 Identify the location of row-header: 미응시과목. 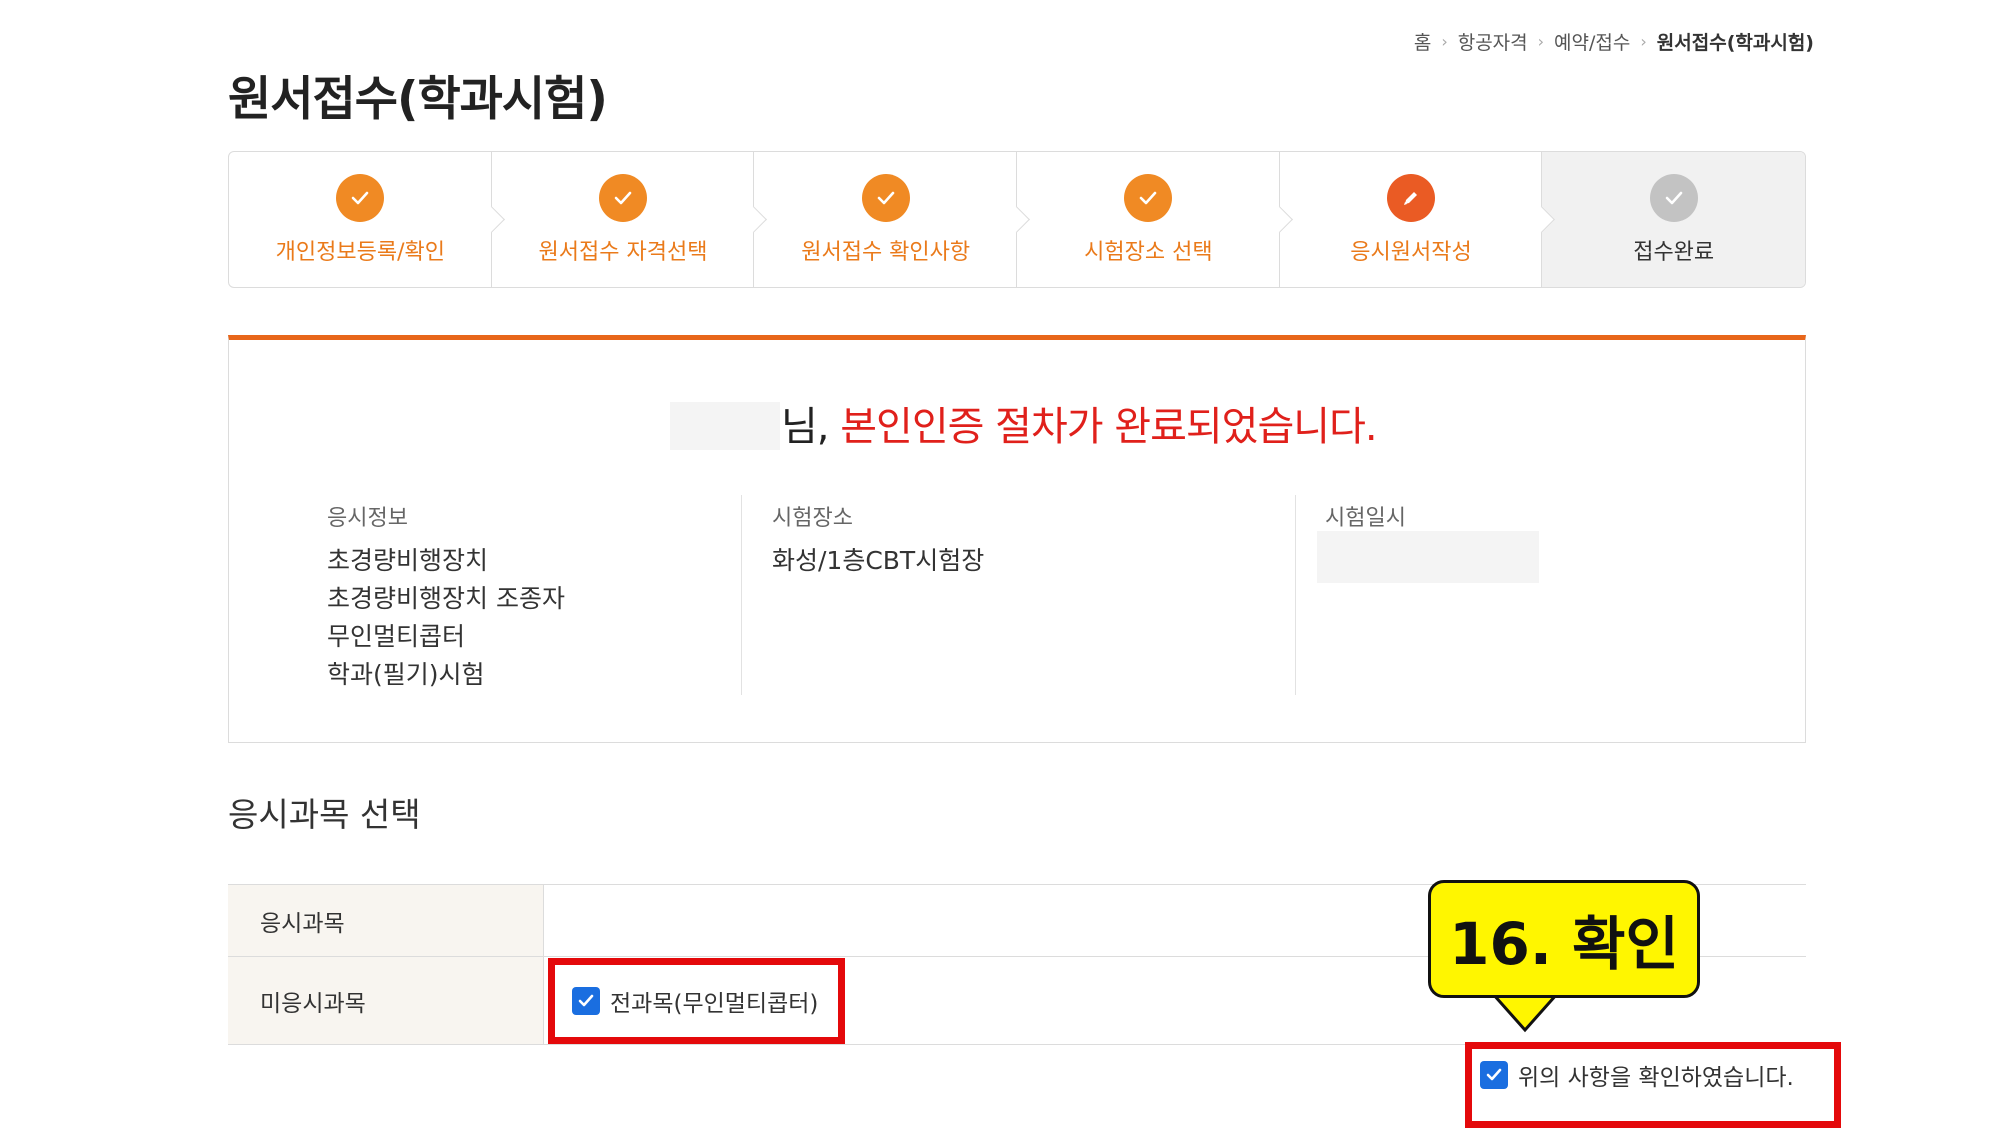
(386, 1000).